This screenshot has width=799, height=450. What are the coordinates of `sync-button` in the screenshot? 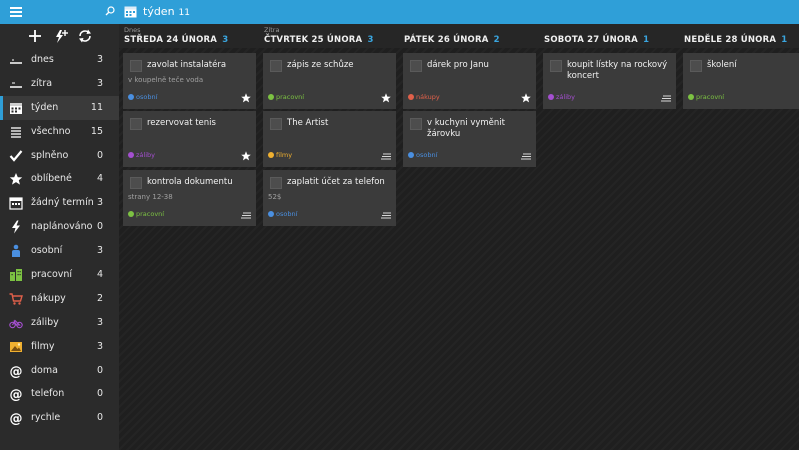 It's located at (85, 36).